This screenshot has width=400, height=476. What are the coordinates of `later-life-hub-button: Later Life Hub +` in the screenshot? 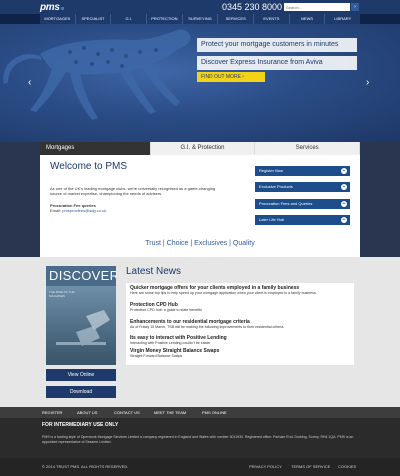 It's located at (302, 220).